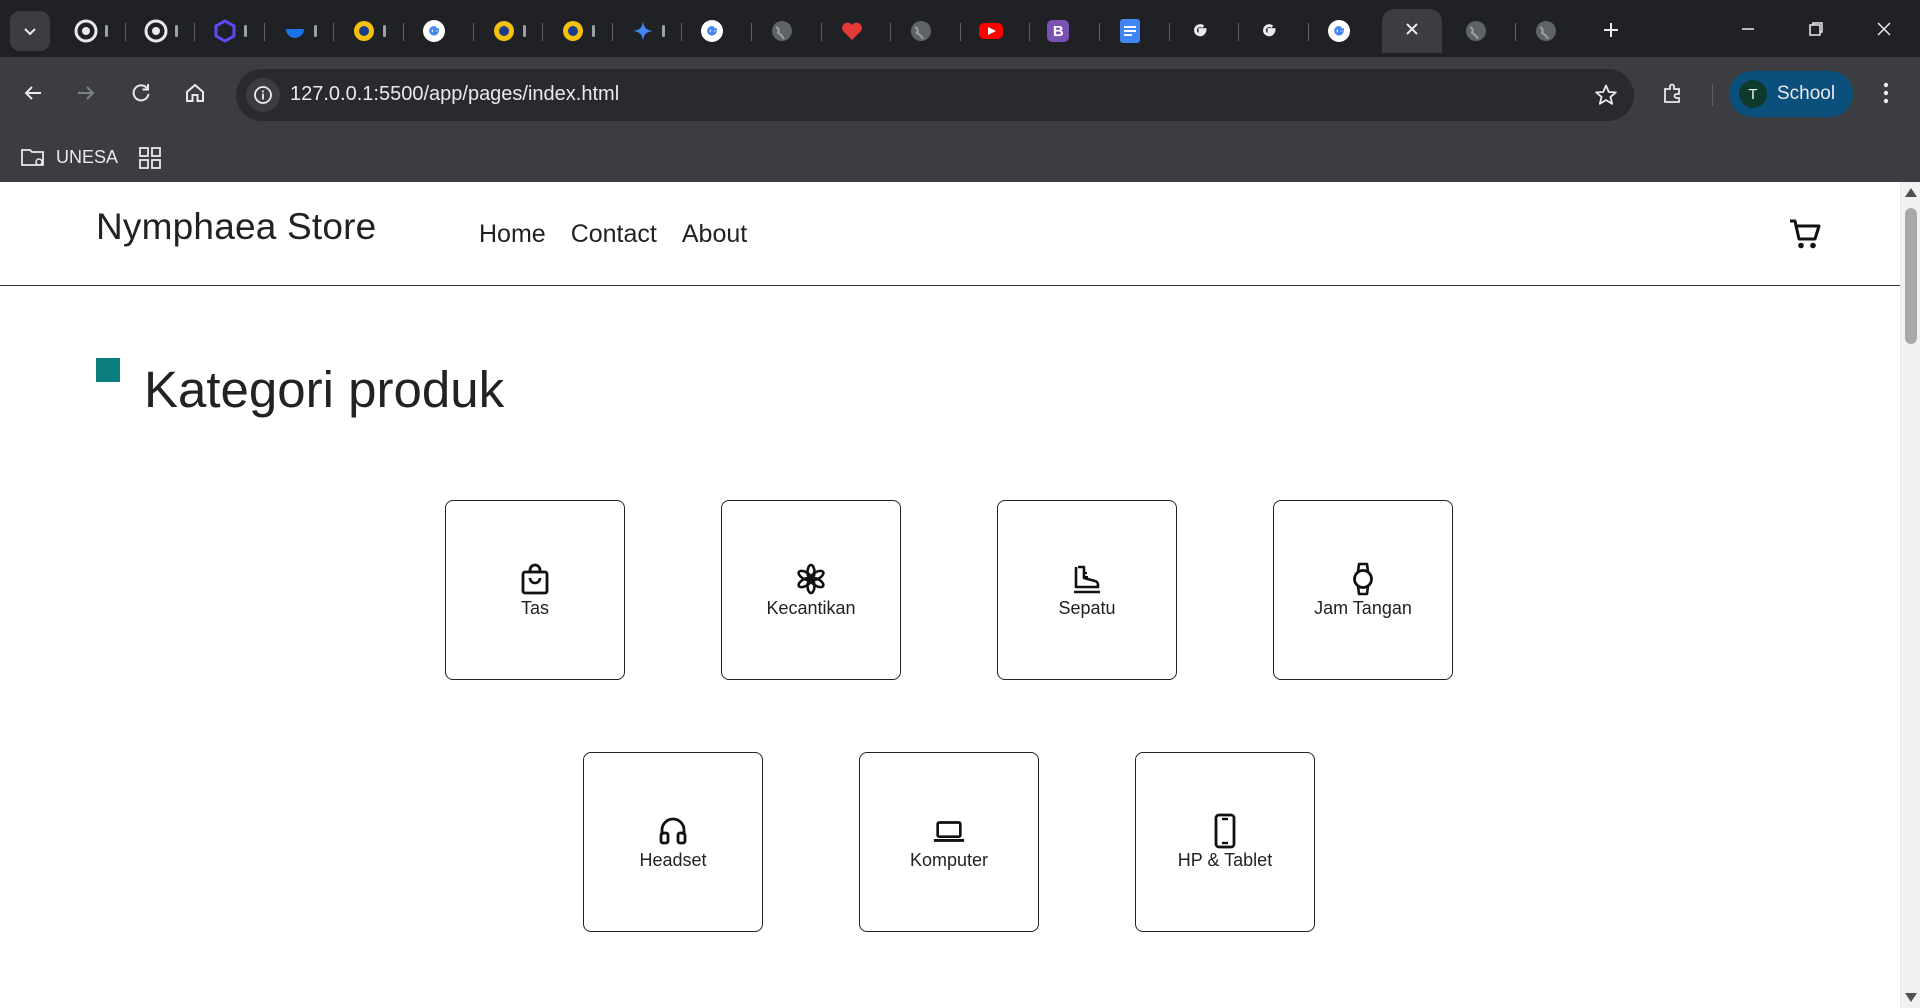  I want to click on phone-icon, so click(1225, 830).